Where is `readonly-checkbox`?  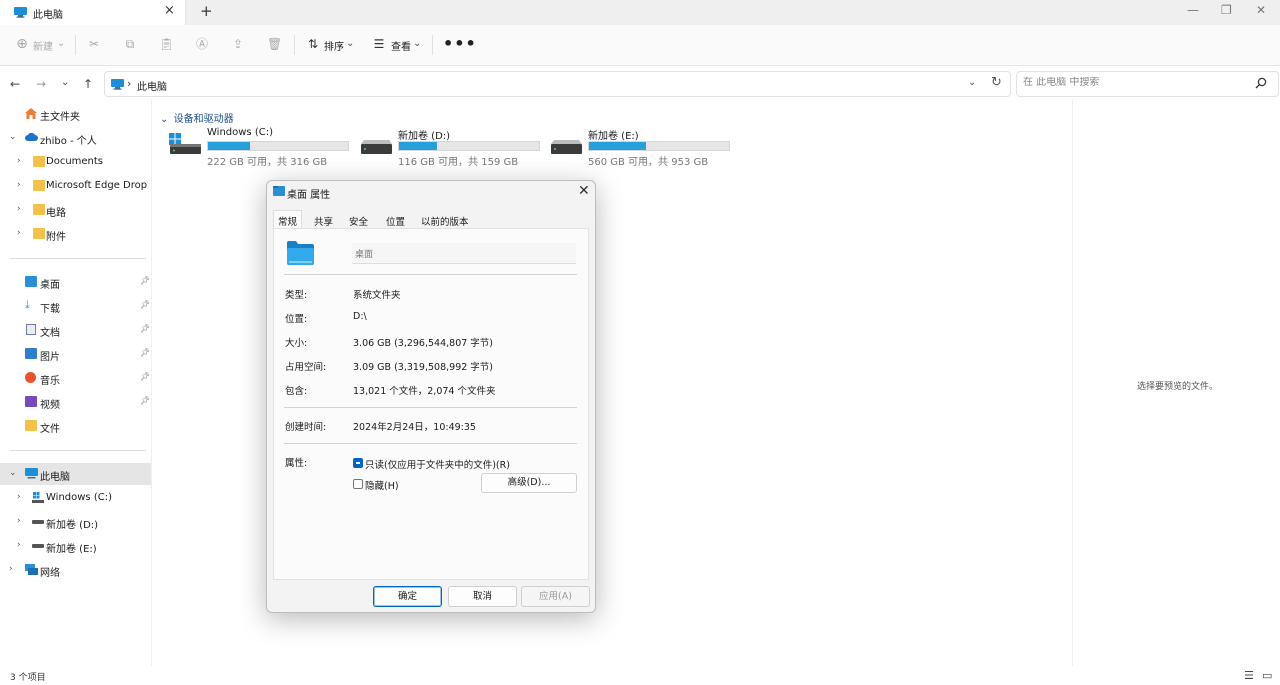 readonly-checkbox is located at coordinates (358, 463).